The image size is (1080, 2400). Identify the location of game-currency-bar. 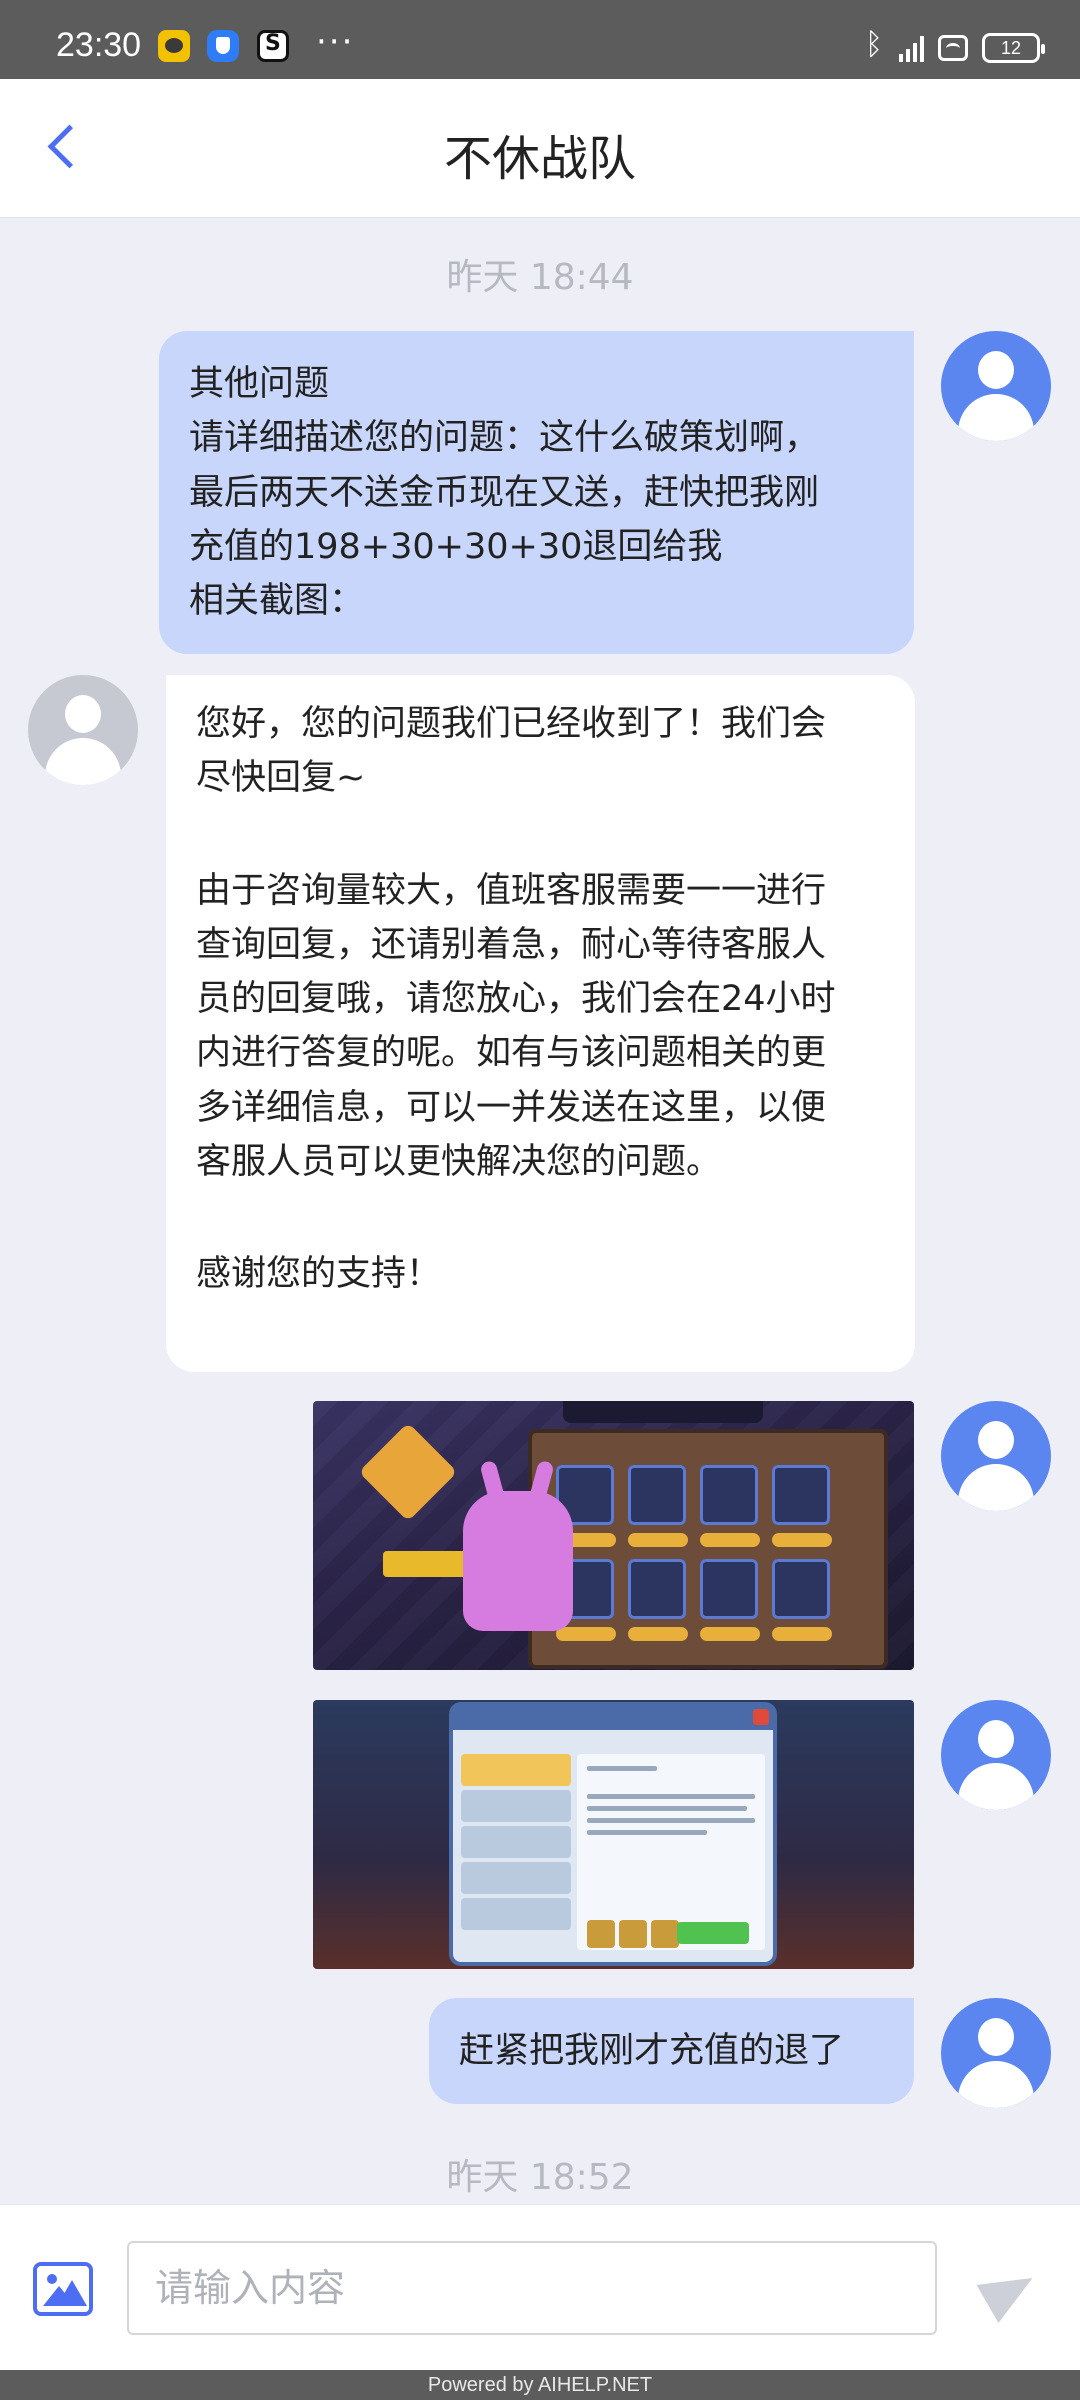
(663, 1412).